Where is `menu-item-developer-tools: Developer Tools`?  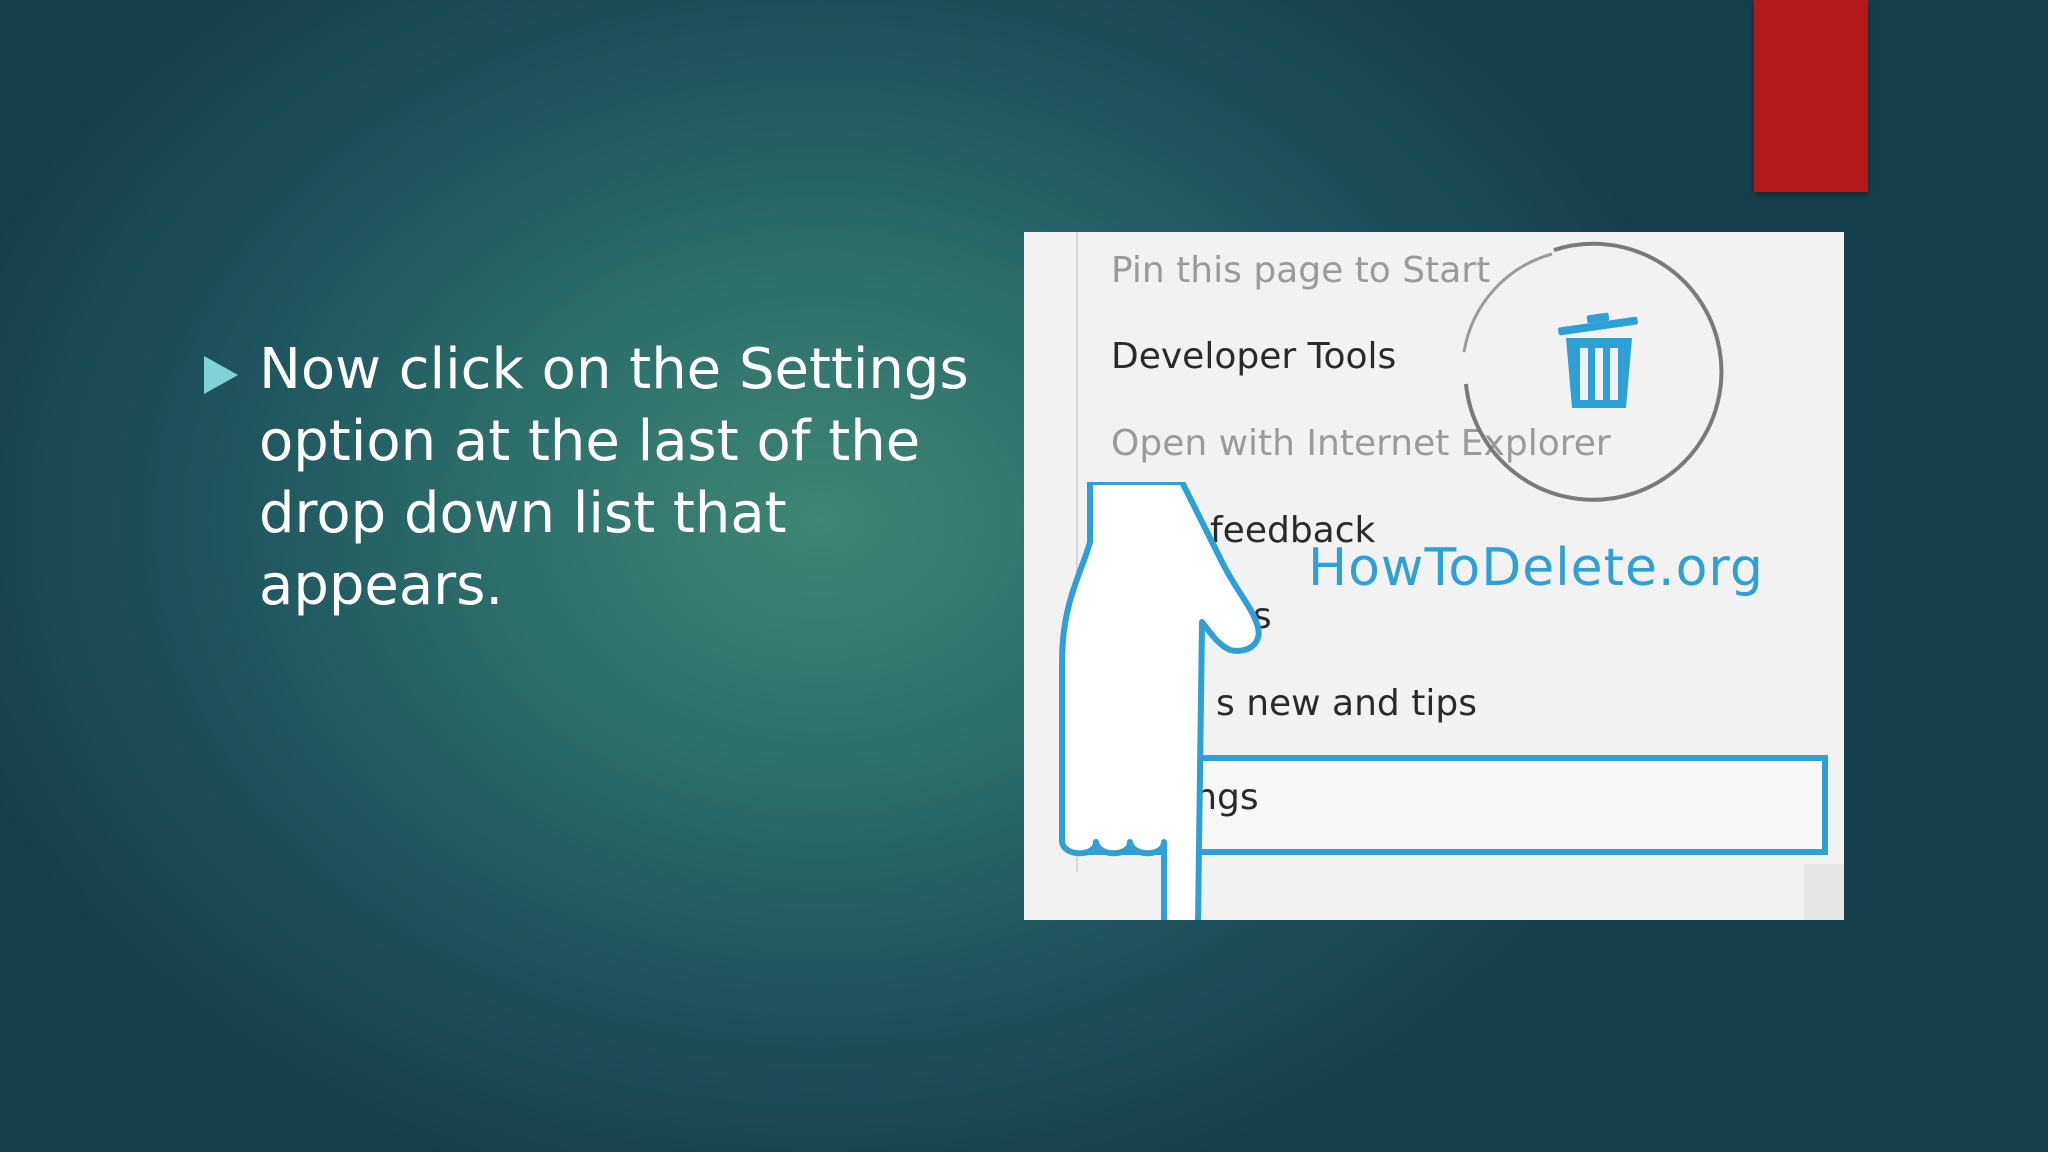
menu-item-developer-tools: Developer Tools is located at coordinates (1253, 356).